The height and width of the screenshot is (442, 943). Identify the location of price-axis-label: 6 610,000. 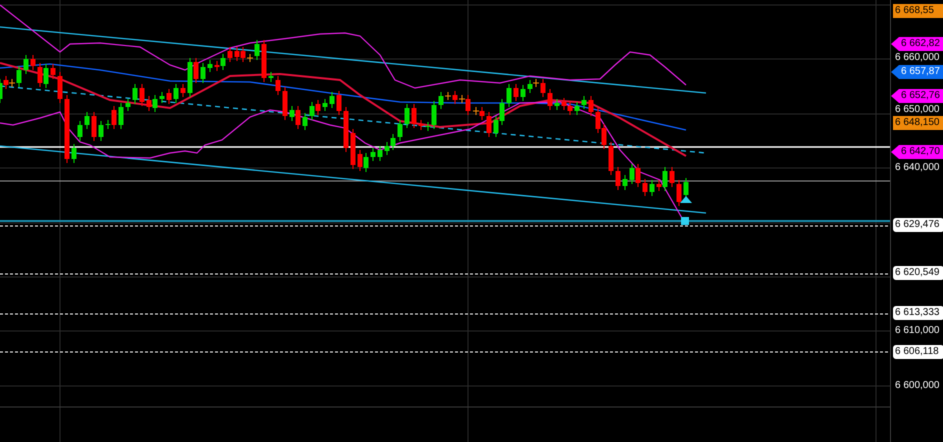
(917, 331).